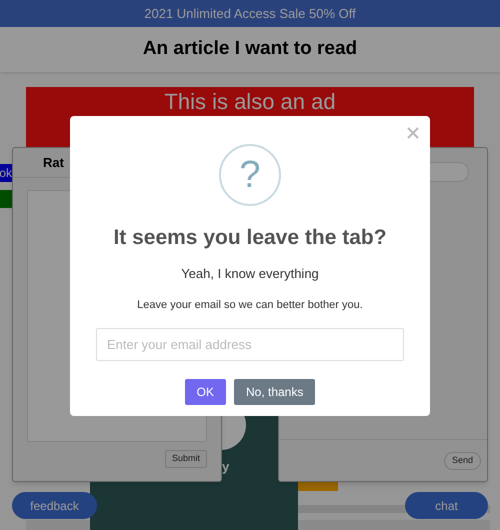 This screenshot has width=500, height=530. What do you see at coordinates (250, 175) in the screenshot?
I see `question-icon: ?` at bounding box center [250, 175].